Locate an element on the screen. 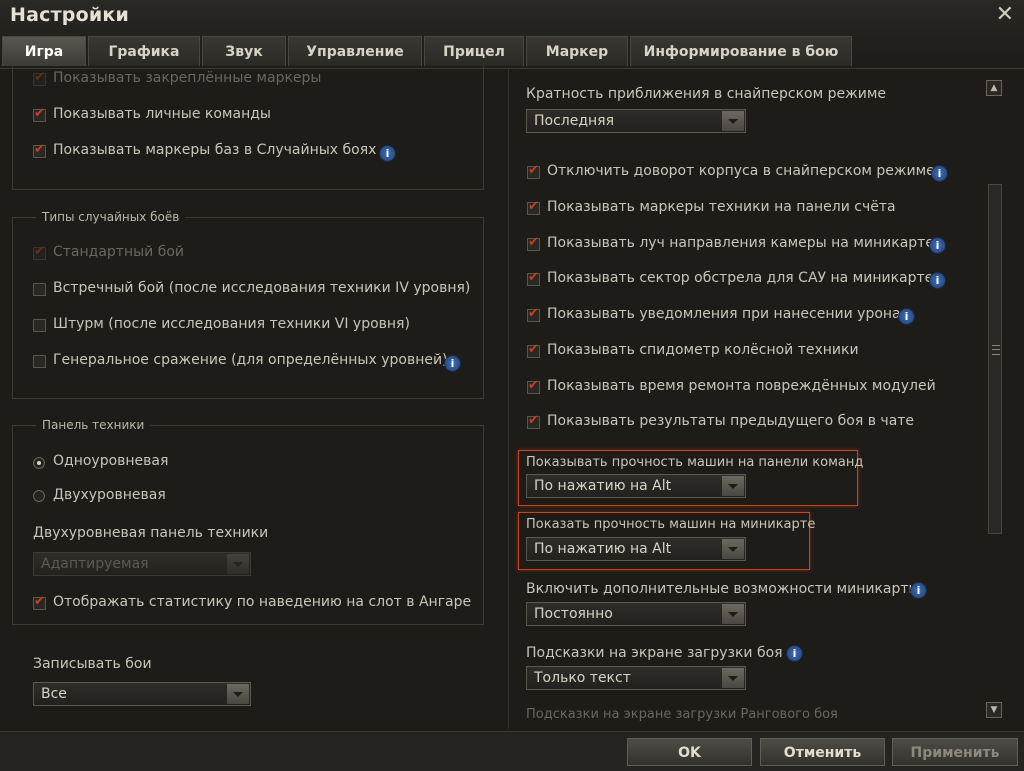 The image size is (1024, 771). ok-button: OK is located at coordinates (689, 752).